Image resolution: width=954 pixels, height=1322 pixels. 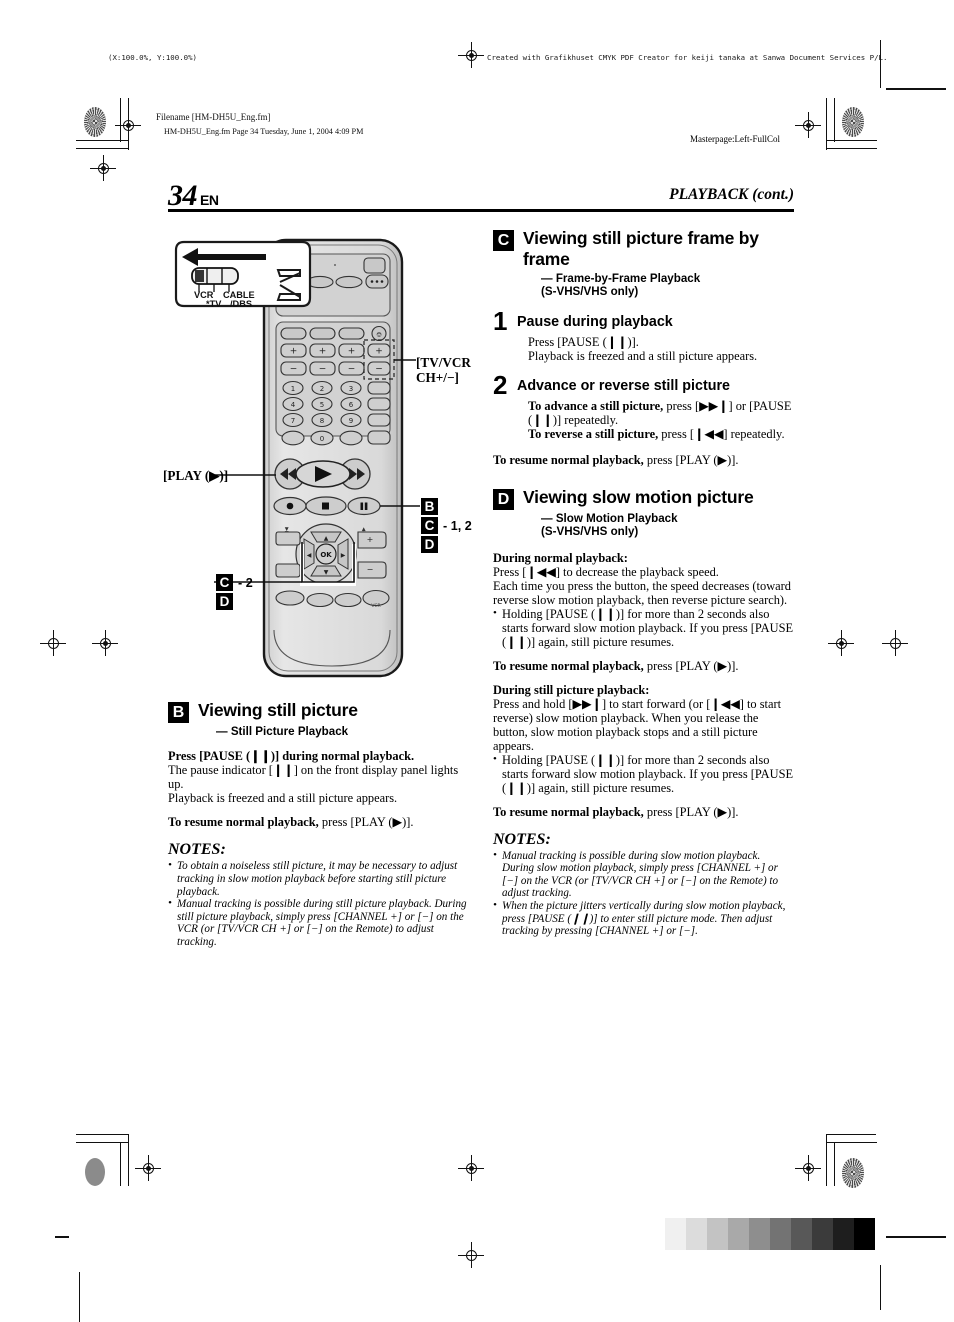 I want to click on block-heading: During normal playback:, so click(x=560, y=557).